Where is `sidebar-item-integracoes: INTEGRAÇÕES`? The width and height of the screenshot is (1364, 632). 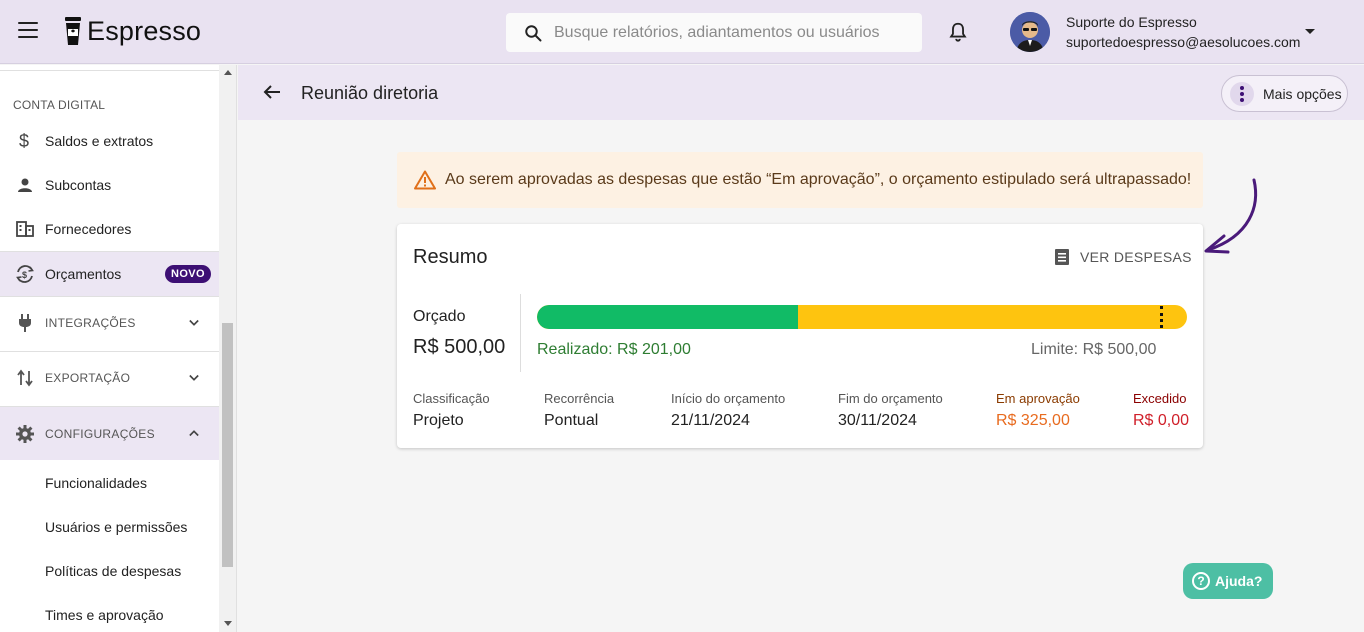 sidebar-item-integracoes: INTEGRAÇÕES is located at coordinates (109, 323).